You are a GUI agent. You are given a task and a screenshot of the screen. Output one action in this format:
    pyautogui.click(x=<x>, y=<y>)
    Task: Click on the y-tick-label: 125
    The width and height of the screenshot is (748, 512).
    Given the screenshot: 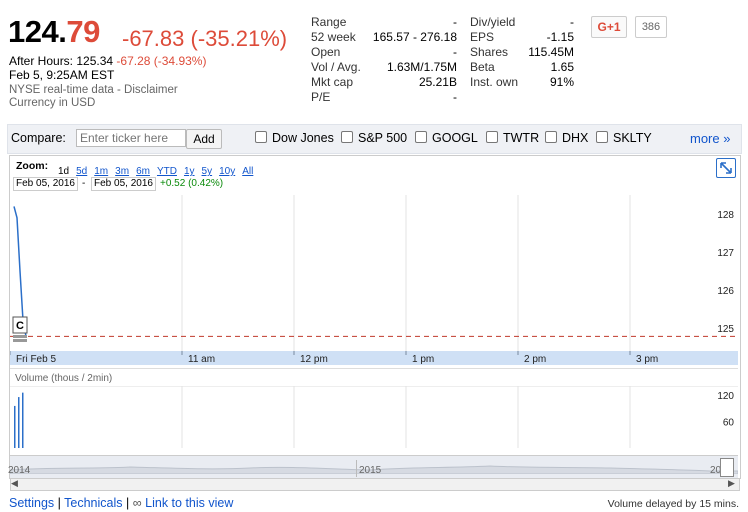 What is the action you would take?
    pyautogui.click(x=725, y=329)
    